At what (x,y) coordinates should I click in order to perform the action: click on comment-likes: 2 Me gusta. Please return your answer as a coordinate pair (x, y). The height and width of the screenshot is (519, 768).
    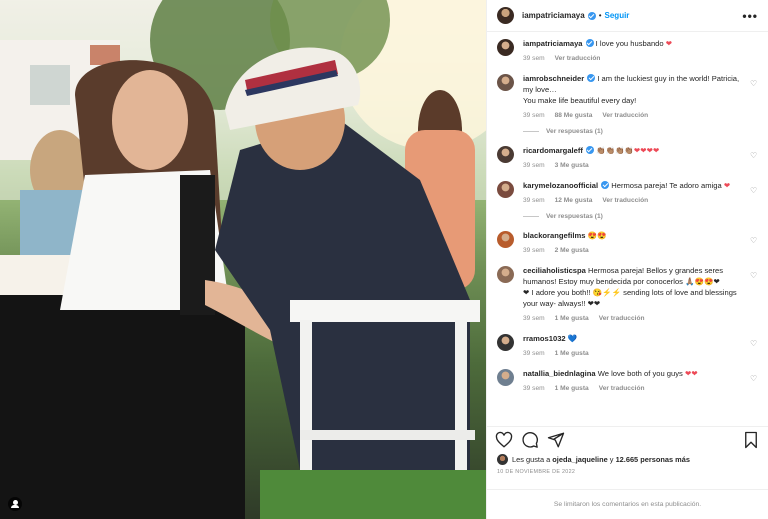
    Looking at the image, I should click on (572, 250).